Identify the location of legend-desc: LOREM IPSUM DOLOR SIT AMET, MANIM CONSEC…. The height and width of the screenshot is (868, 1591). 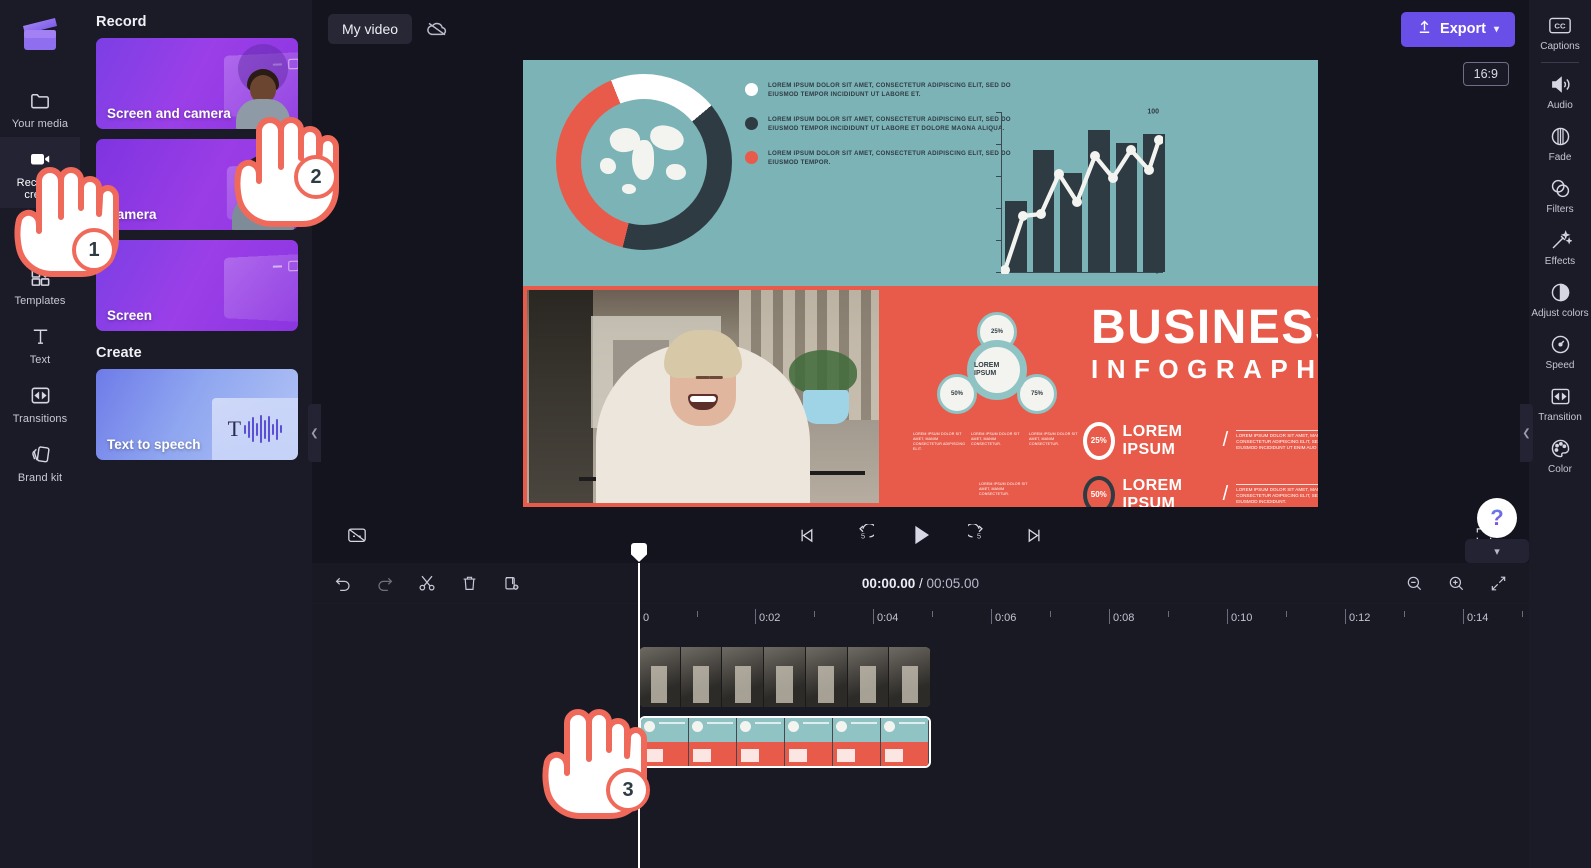
(1277, 494).